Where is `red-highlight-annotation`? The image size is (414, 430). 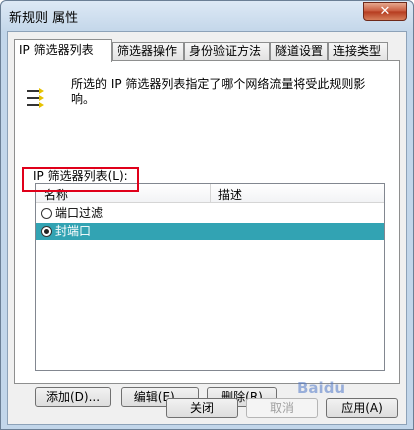
red-highlight-annotation is located at coordinates (80, 179).